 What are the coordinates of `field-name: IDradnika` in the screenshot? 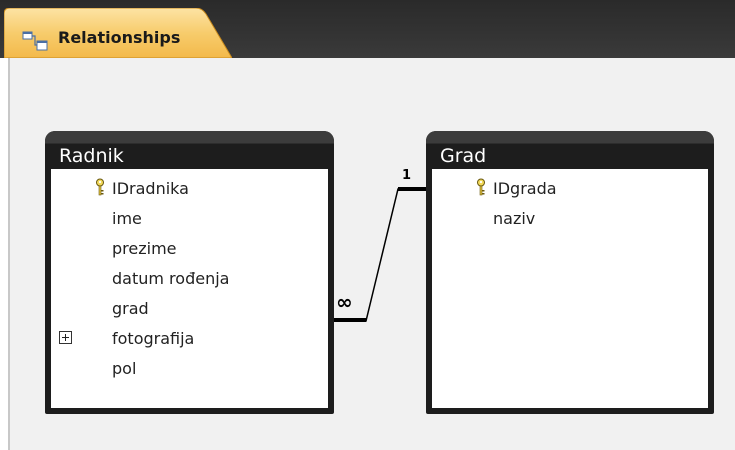 It's located at (150, 188).